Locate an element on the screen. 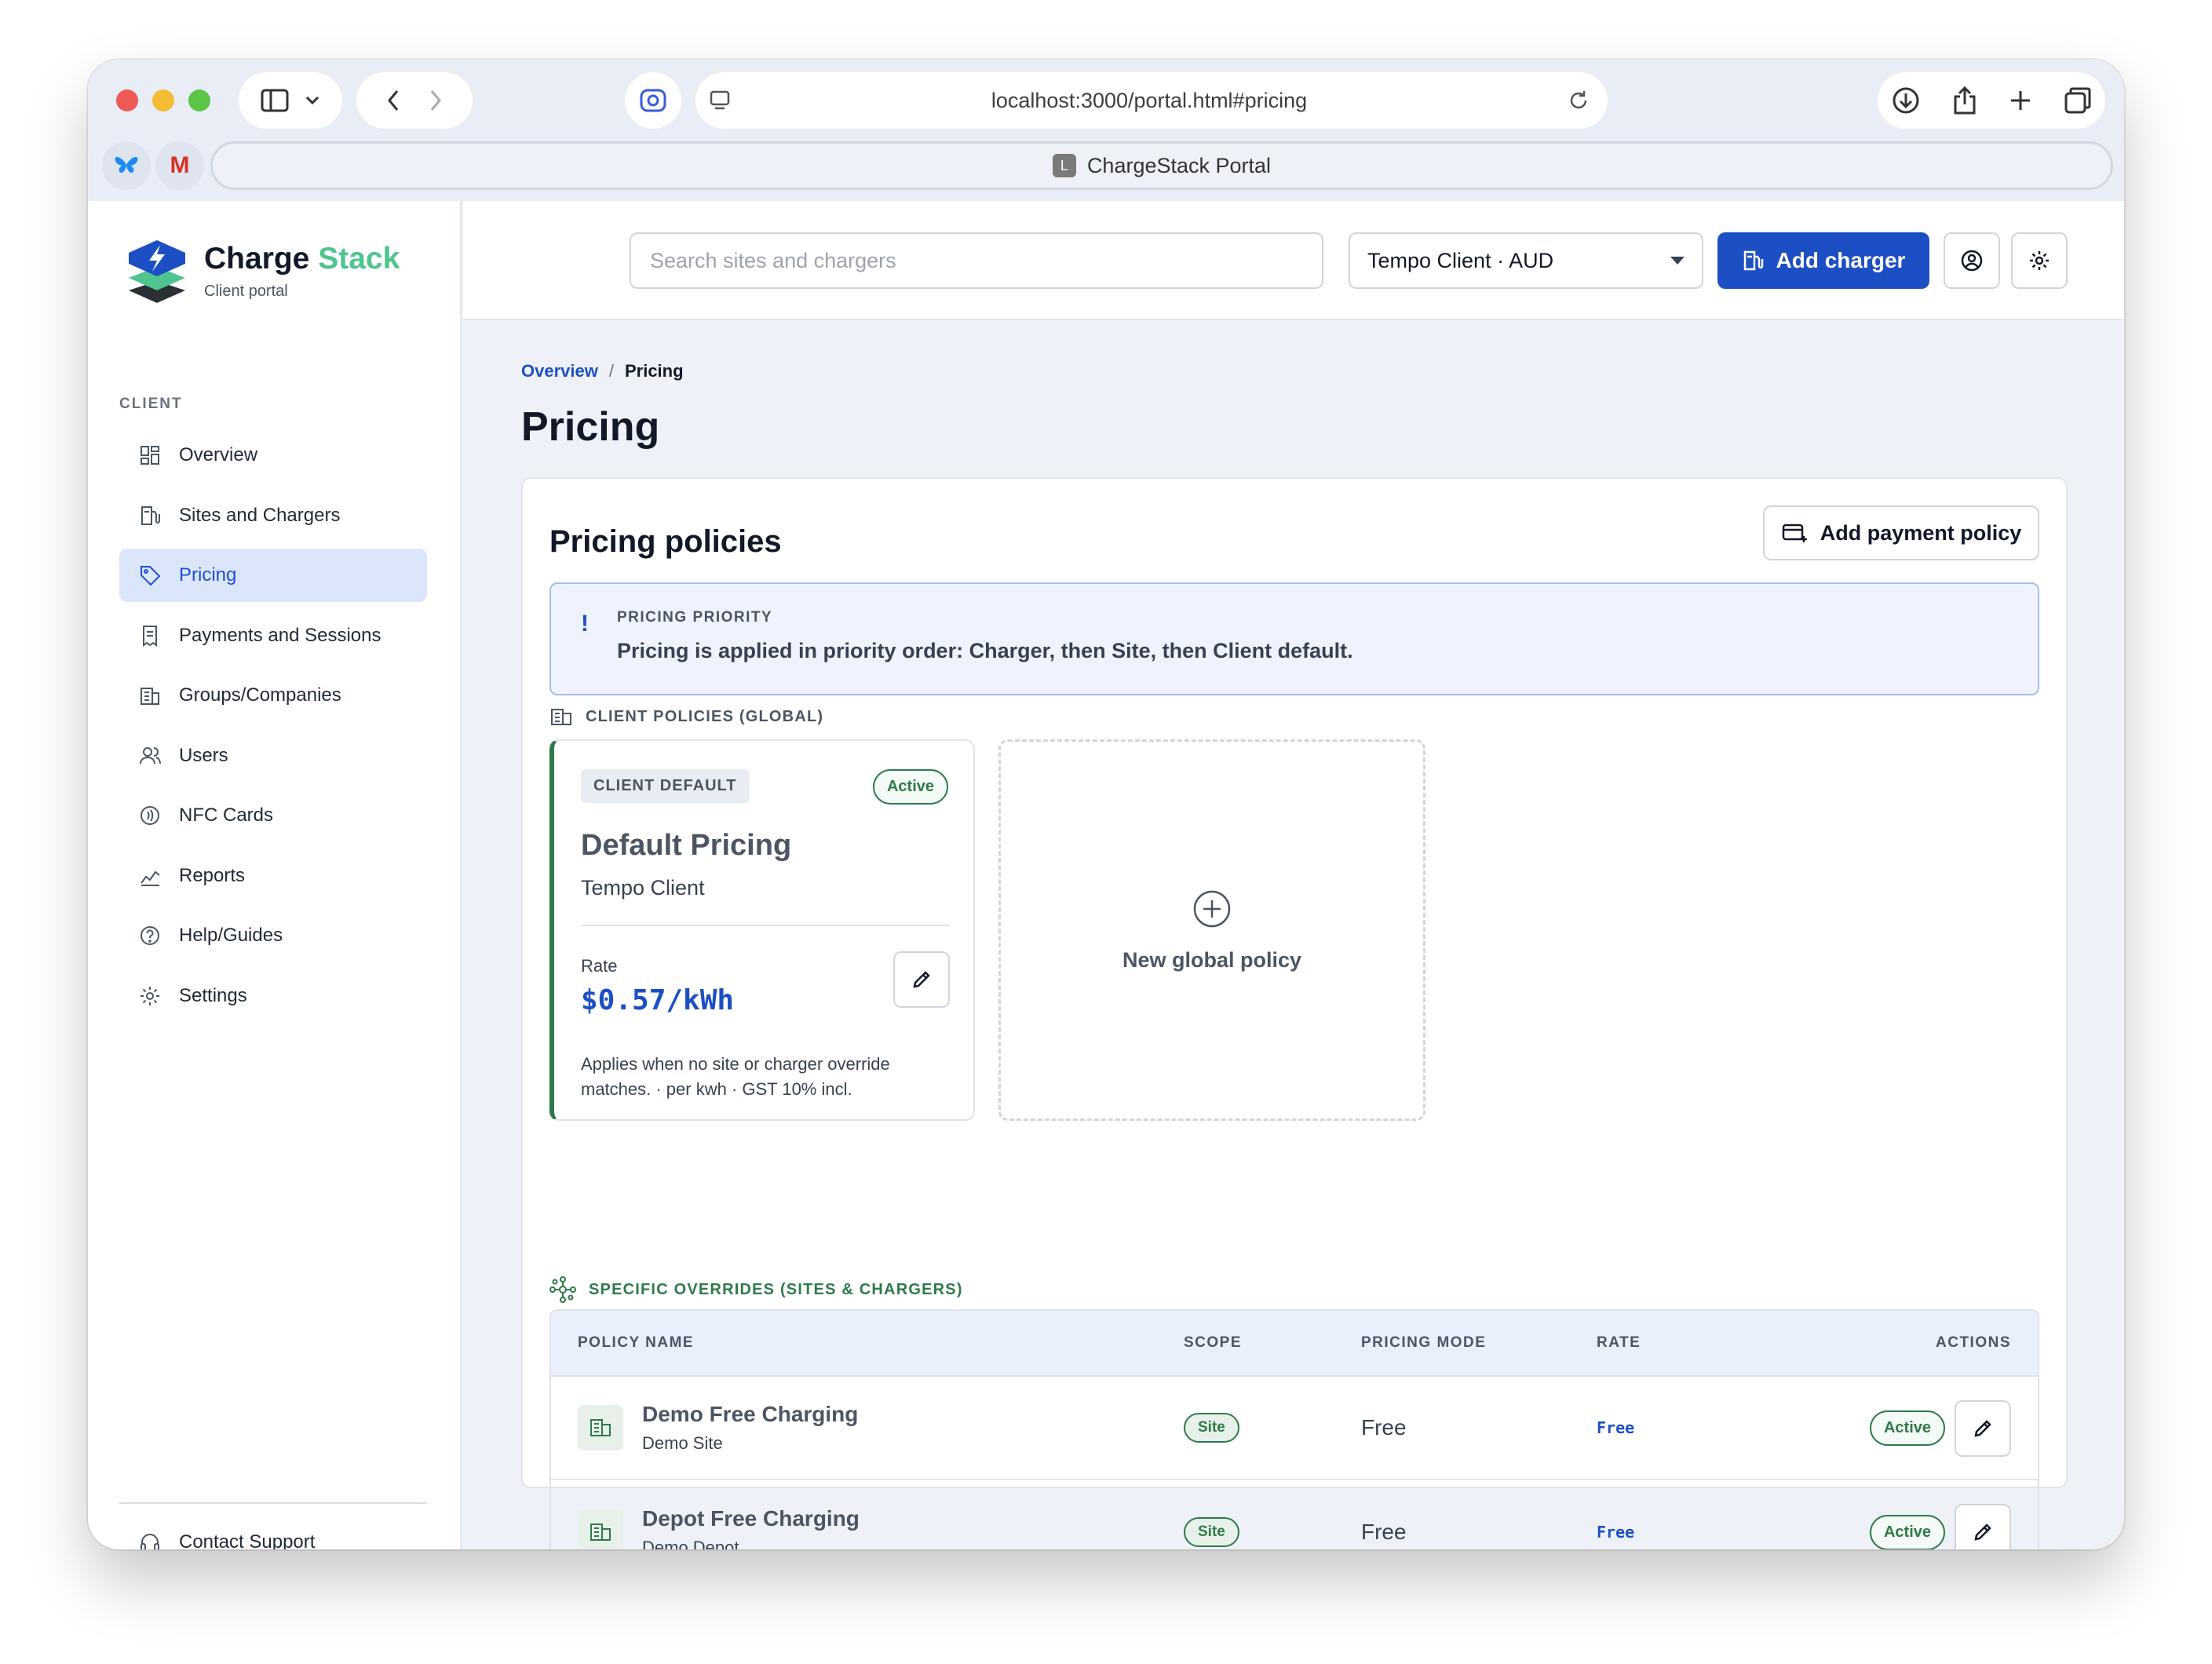 This screenshot has height=1664, width=2212. help-icon is located at coordinates (150, 935).